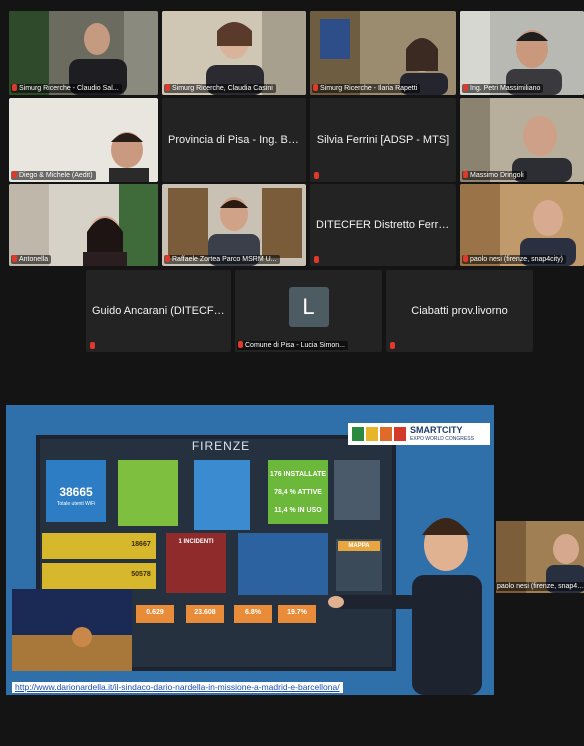 This screenshot has height=746, width=584. I want to click on participant-tile-paolo-nesi: paolo nesi (firenze, snap4city), so click(522, 225).